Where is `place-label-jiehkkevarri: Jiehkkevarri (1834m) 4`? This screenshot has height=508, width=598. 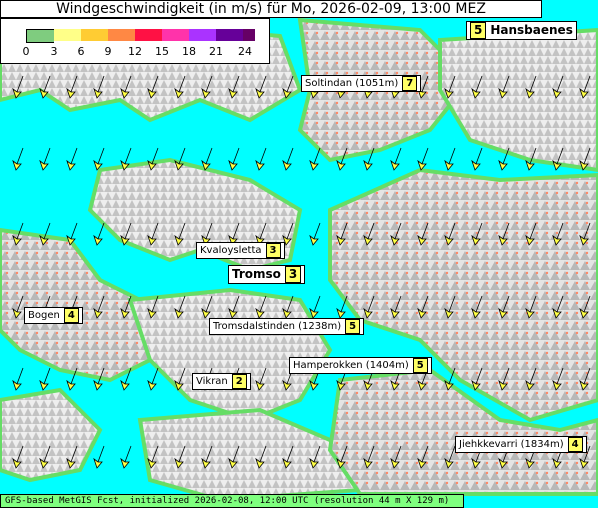
place-label-jiehkkevarri: Jiehkkevarri (1834m) 4 is located at coordinates (521, 444).